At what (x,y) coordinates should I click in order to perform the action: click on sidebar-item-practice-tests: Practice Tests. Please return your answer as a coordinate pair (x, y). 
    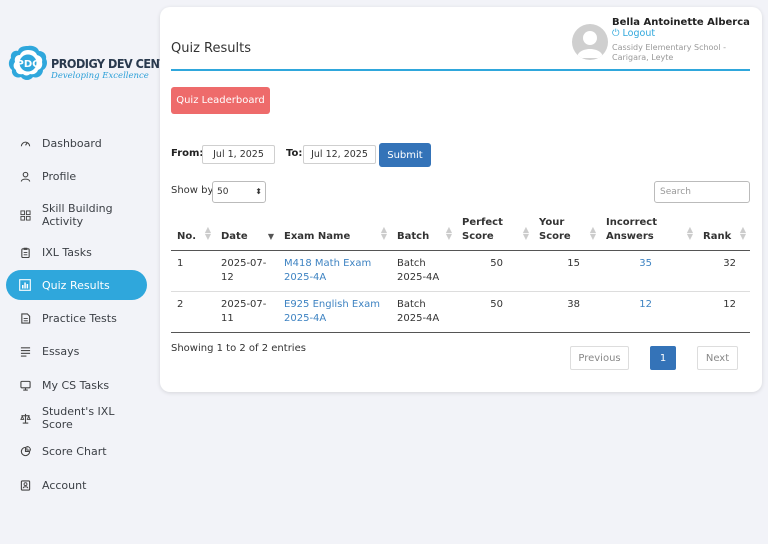
    Looking at the image, I should click on (76, 318).